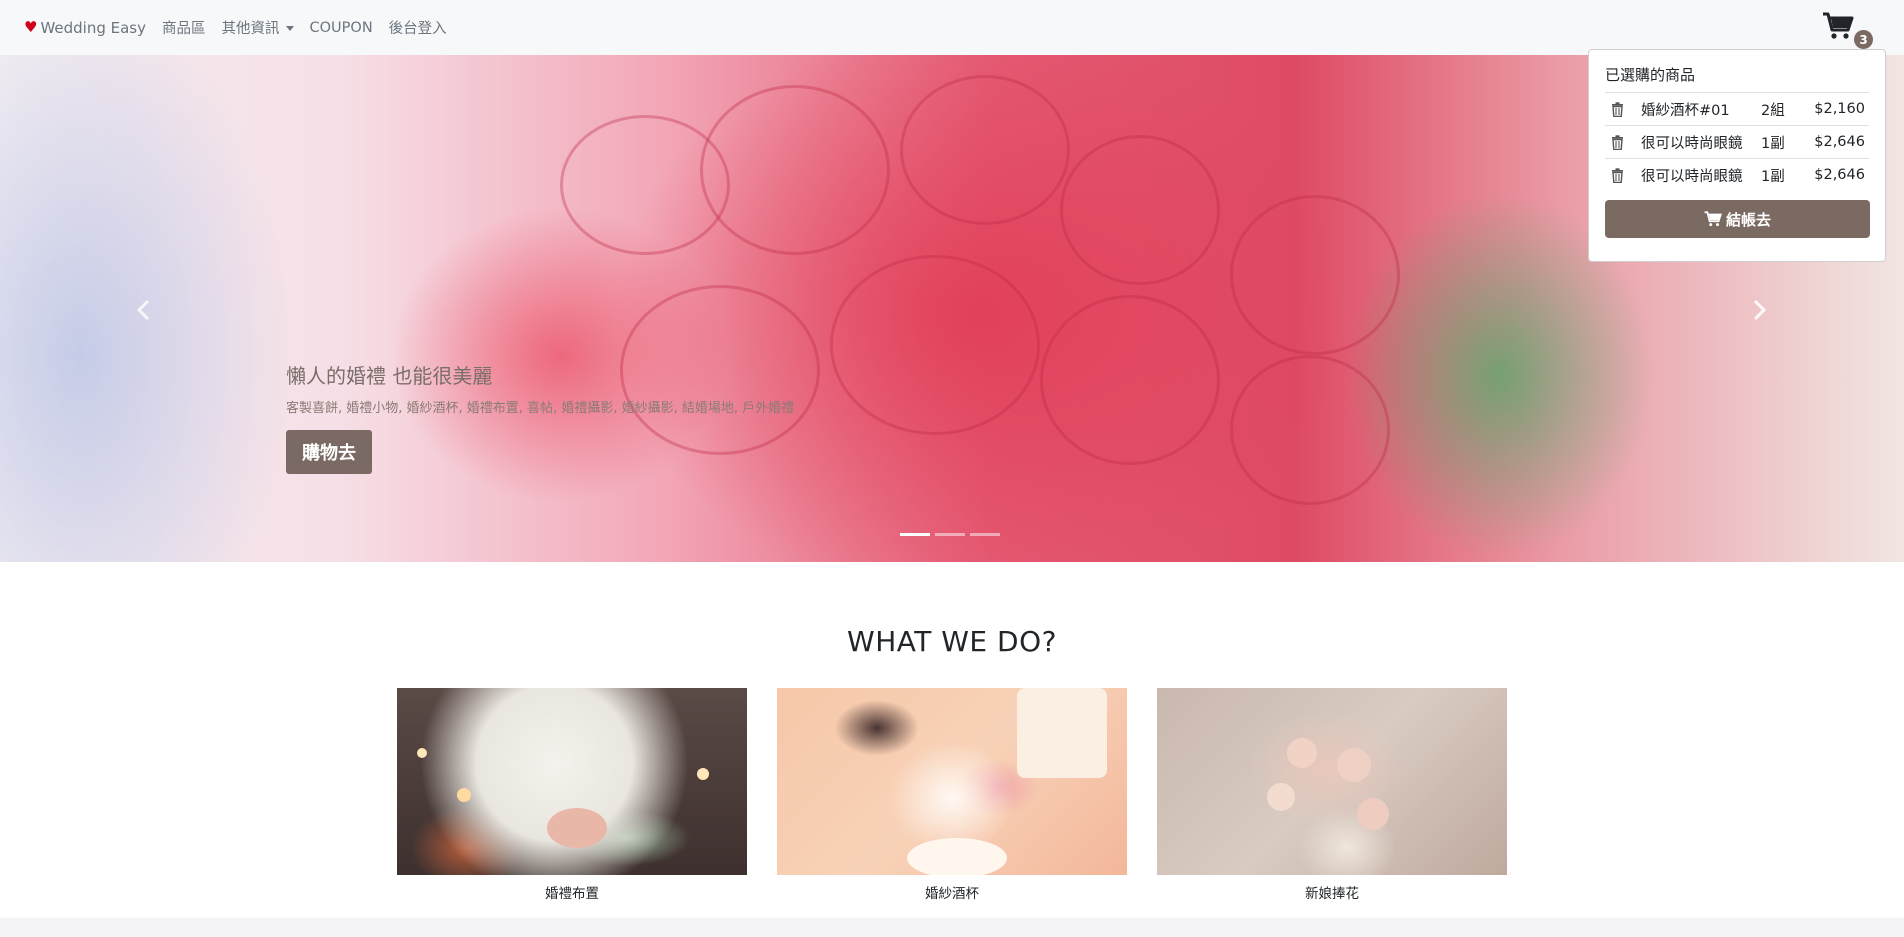 The height and width of the screenshot is (937, 1904). Describe the element at coordinates (1737, 108) in the screenshot. I see `cart-item-row: 婚紗酒杯#01 2組 $2,160` at that location.